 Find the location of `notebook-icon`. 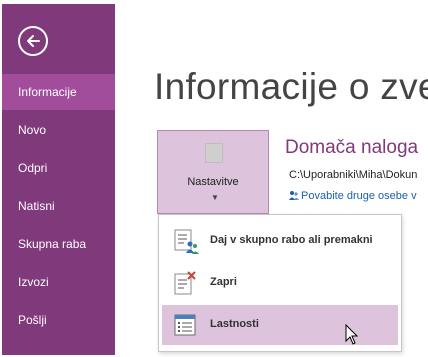

notebook-icon is located at coordinates (214, 153).